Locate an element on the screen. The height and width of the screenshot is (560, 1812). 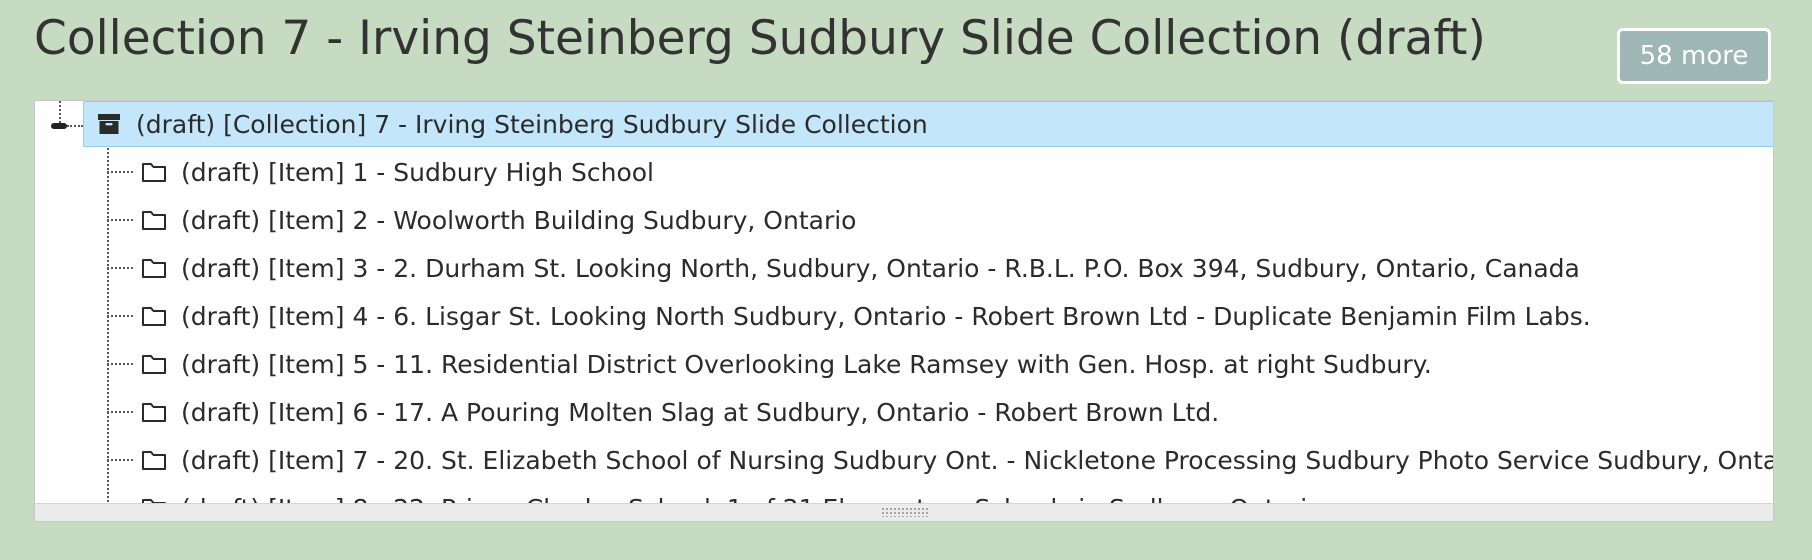
grip-icon is located at coordinates (905, 512).